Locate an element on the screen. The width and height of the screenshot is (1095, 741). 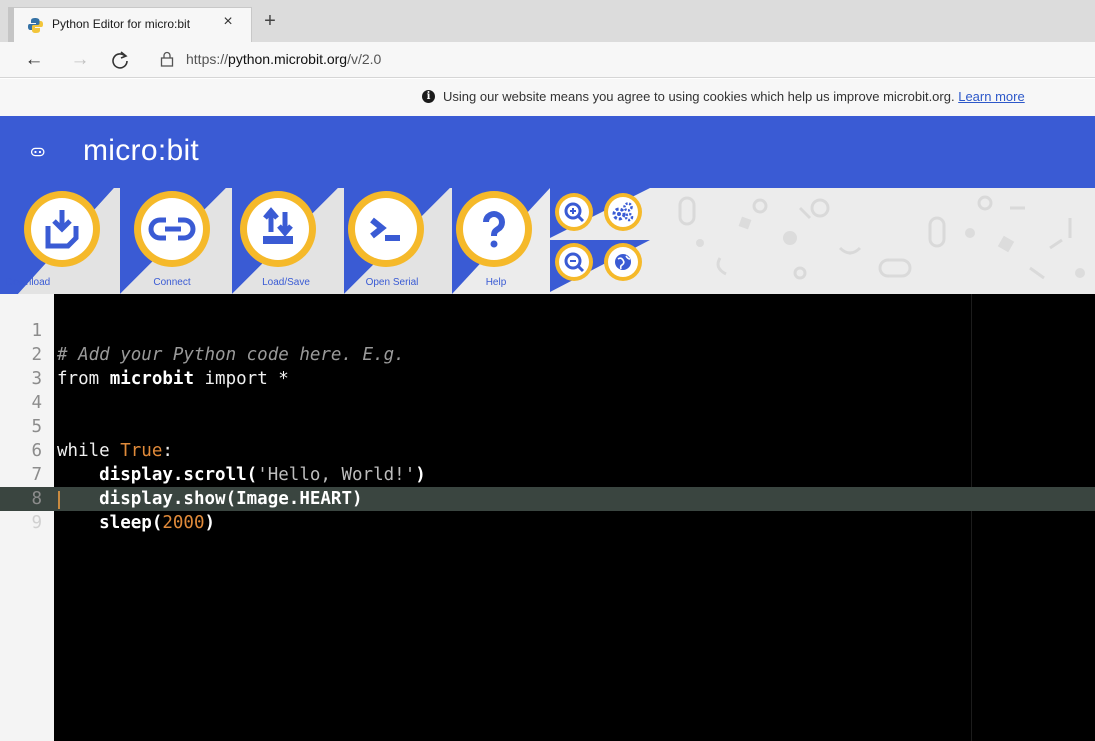
tab-title: Python Editor for micro:bit is located at coordinates (121, 24).